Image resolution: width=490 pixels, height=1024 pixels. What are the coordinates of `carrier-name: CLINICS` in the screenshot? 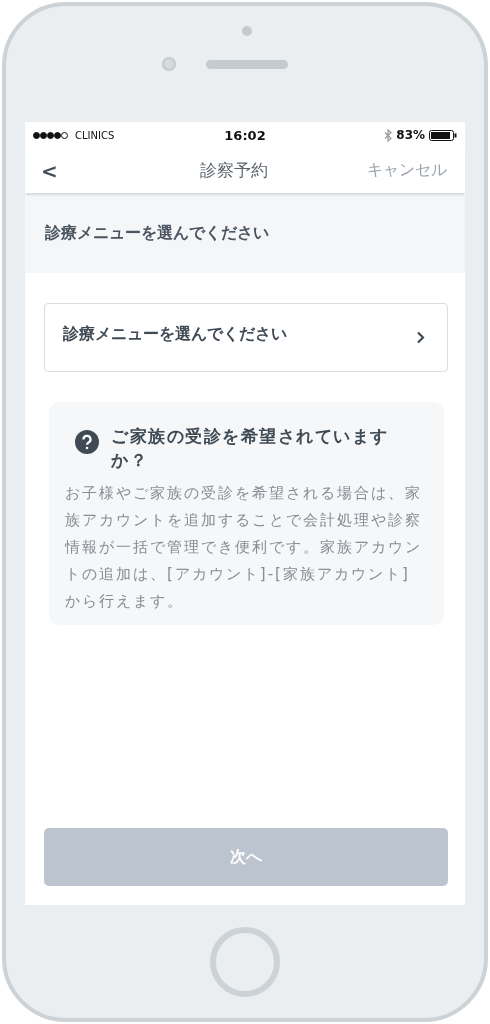 It's located at (95, 135).